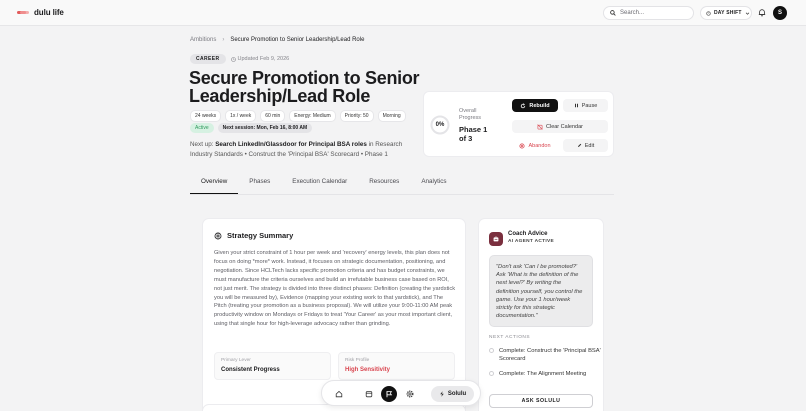 This screenshot has width=806, height=411. Describe the element at coordinates (613, 13) in the screenshot. I see `search-icon` at that location.